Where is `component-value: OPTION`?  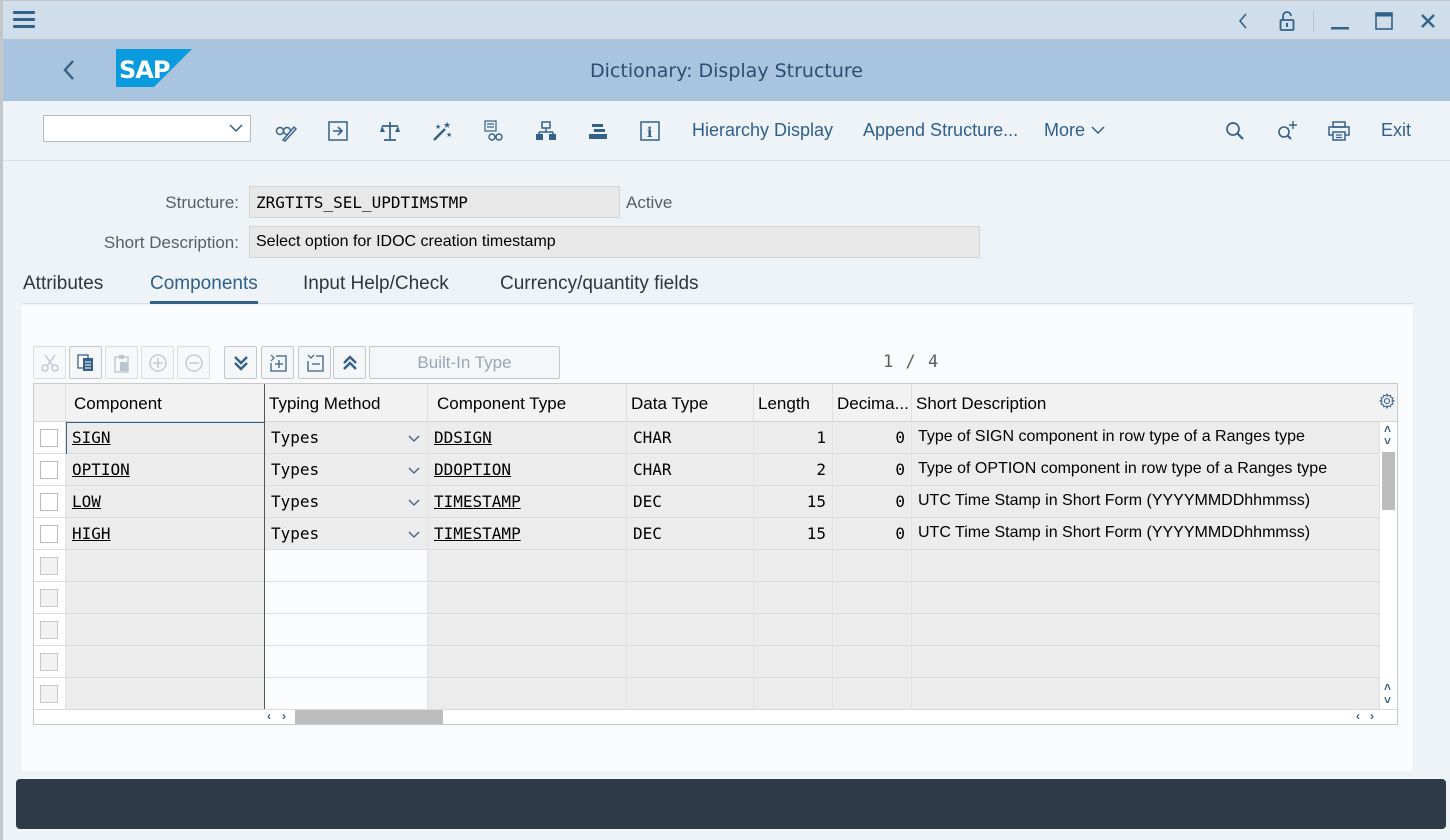 component-value: OPTION is located at coordinates (101, 469).